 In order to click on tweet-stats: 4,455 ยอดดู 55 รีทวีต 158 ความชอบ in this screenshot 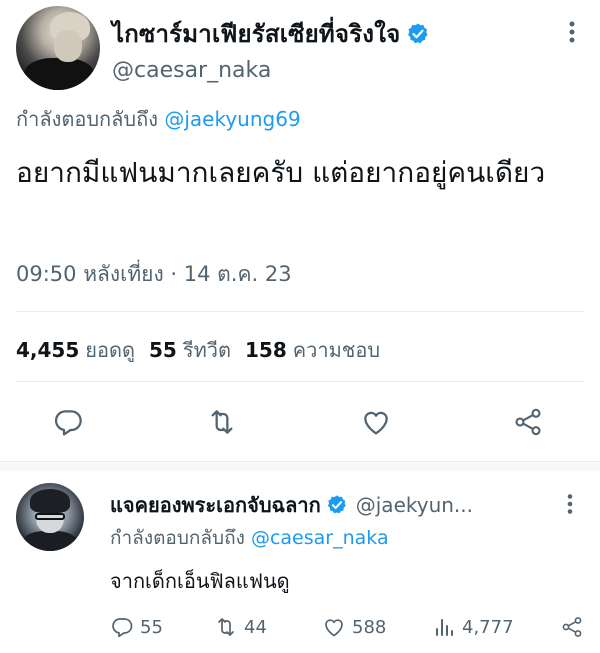, I will do `click(205, 350)`.